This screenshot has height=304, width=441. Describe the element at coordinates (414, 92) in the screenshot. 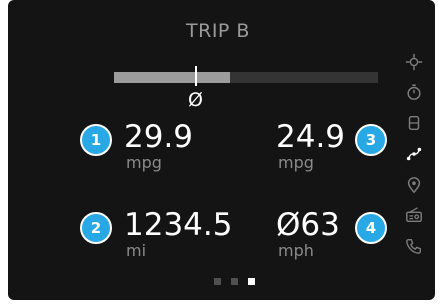

I see `stopwatch-icon` at that location.